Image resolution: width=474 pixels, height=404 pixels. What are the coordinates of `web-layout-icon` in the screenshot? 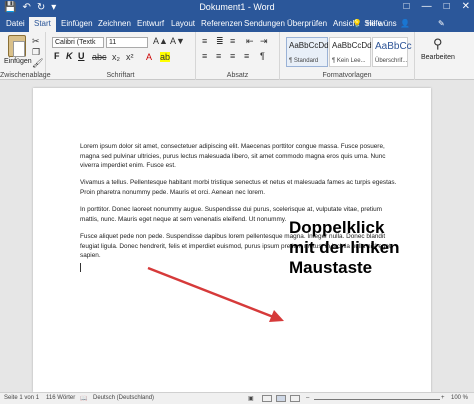 It's located at (295, 398).